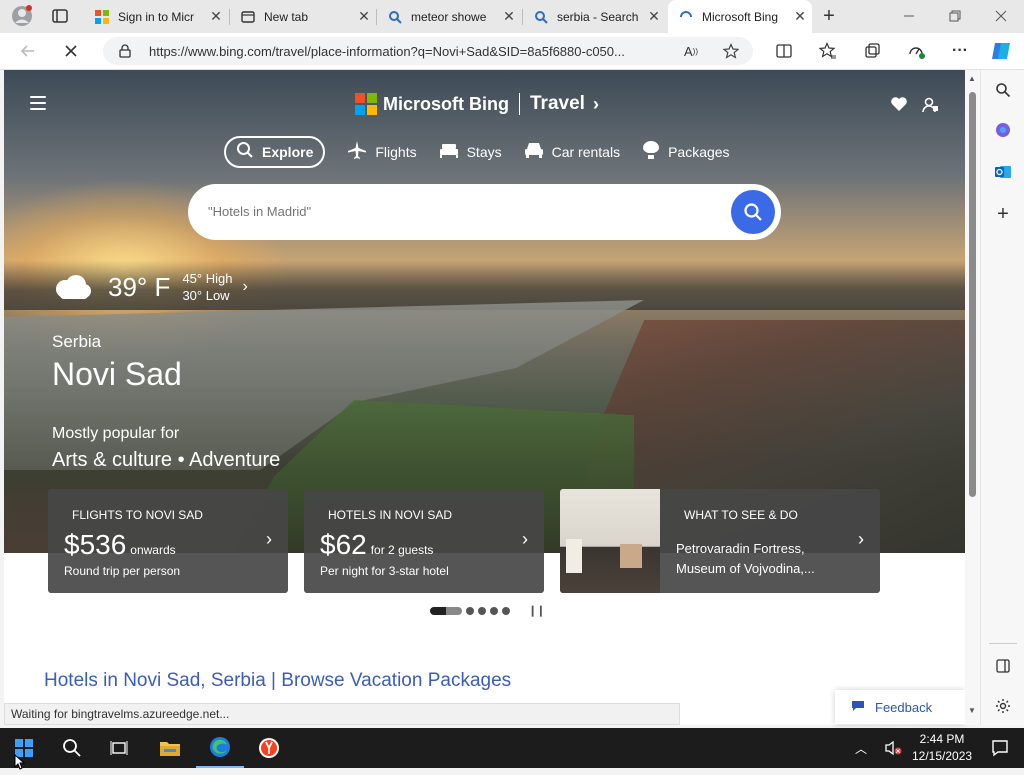 The height and width of the screenshot is (775, 1024). I want to click on tab-sign-in: Sign in to Micr ✕, so click(156, 16).